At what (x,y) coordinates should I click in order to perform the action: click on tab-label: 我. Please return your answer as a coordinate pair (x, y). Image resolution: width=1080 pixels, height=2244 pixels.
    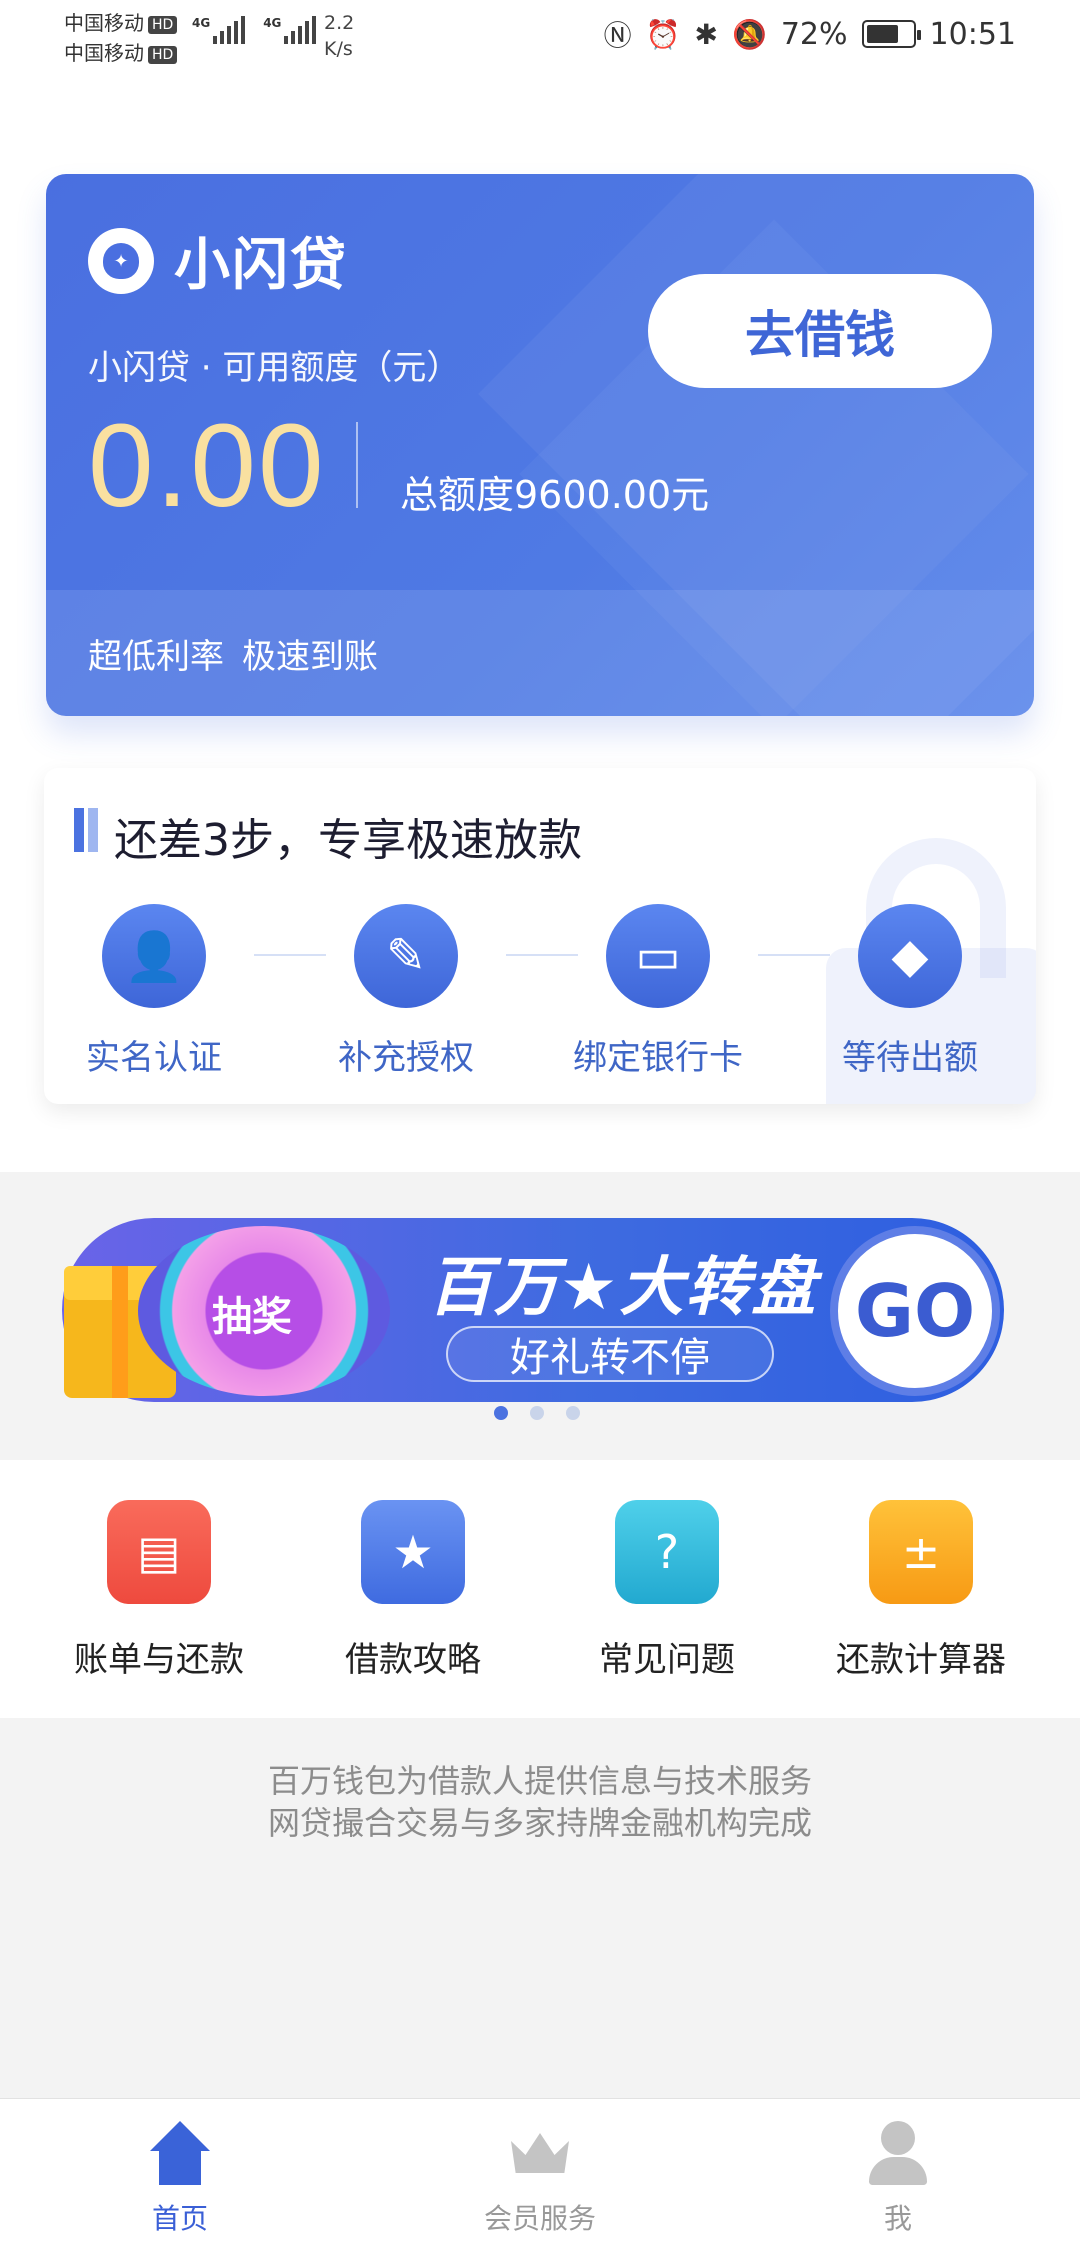
    Looking at the image, I should click on (897, 2218).